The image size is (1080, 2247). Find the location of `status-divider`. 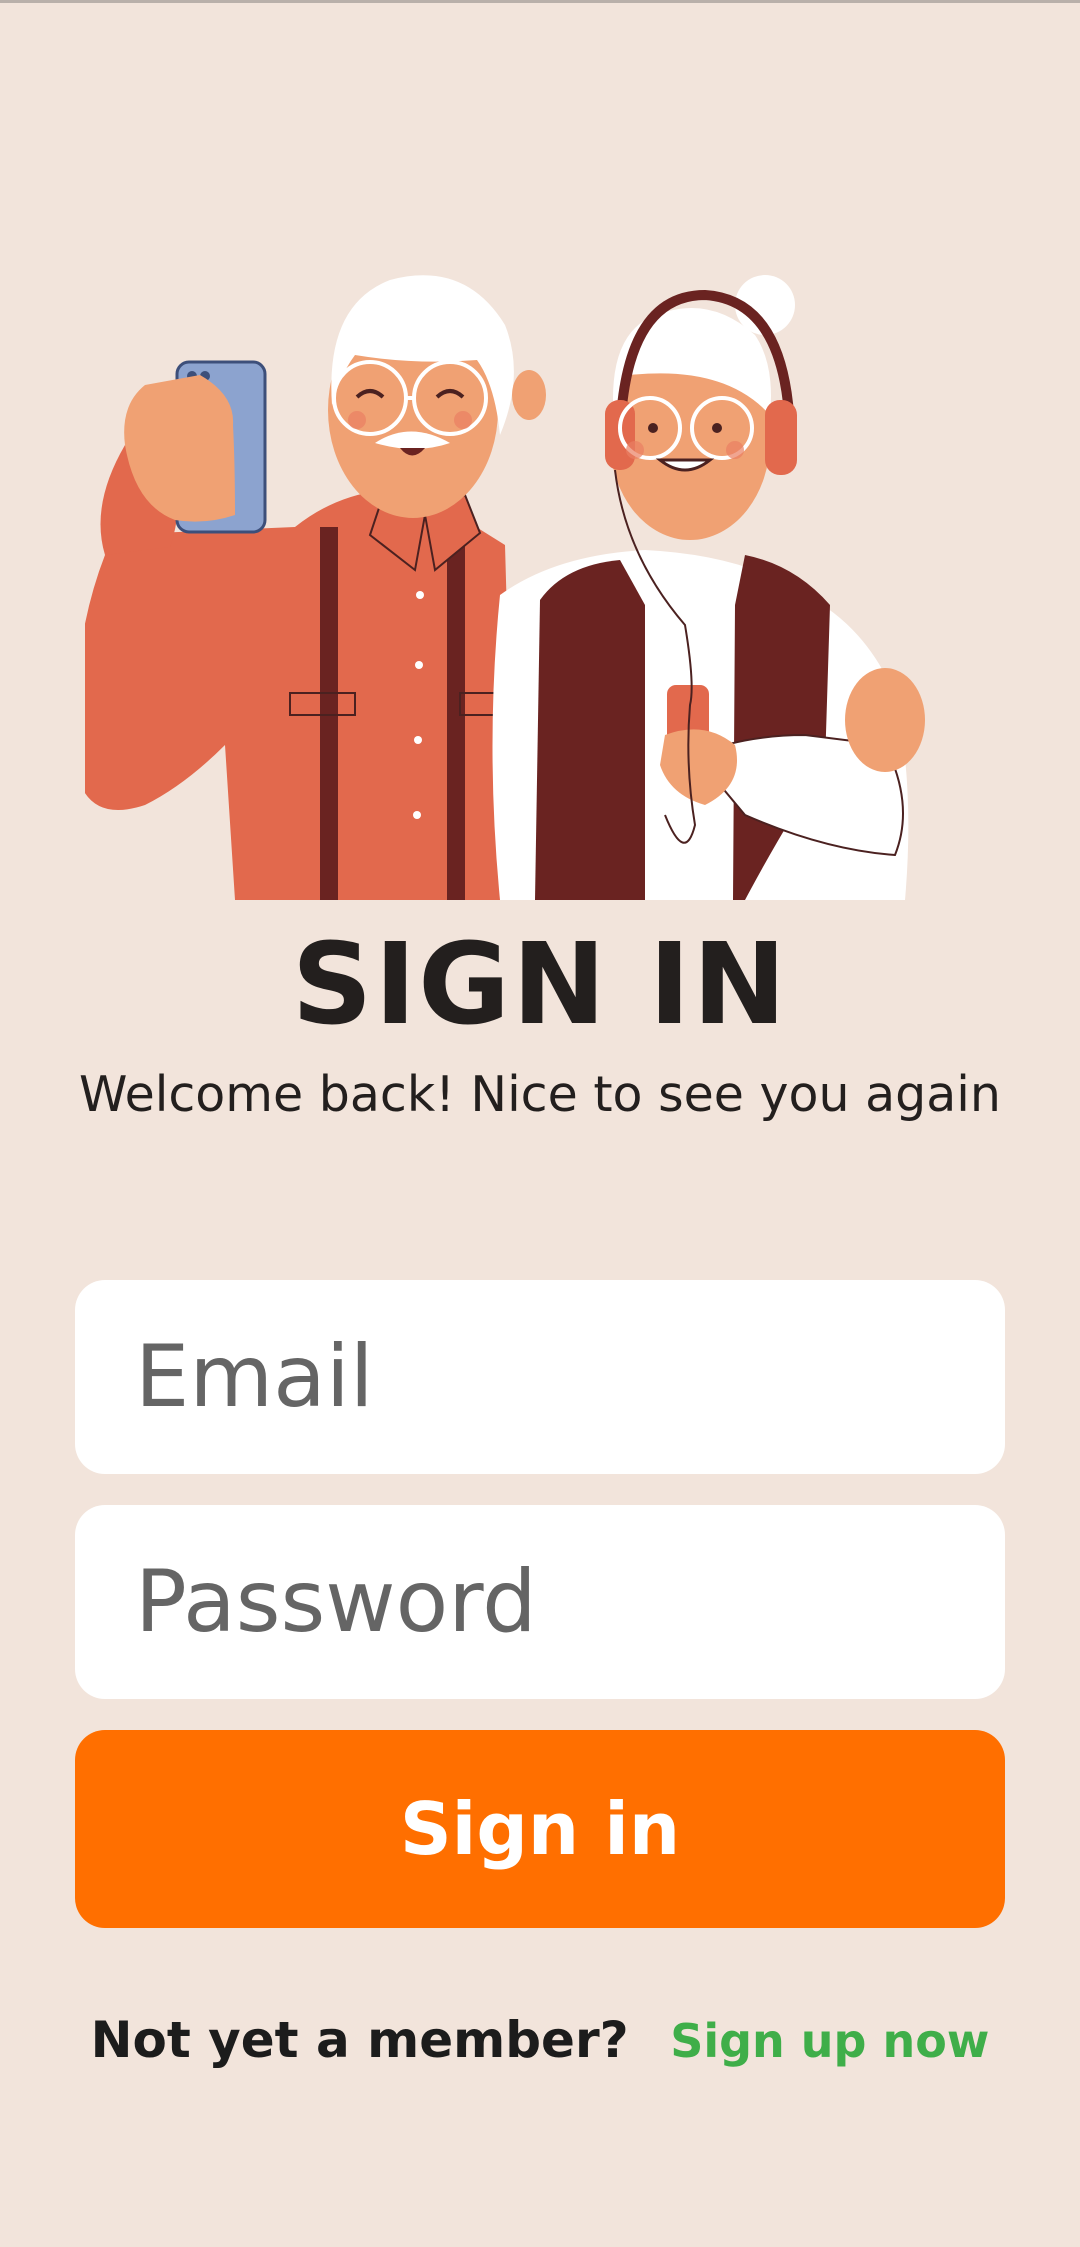

status-divider is located at coordinates (540, 1).